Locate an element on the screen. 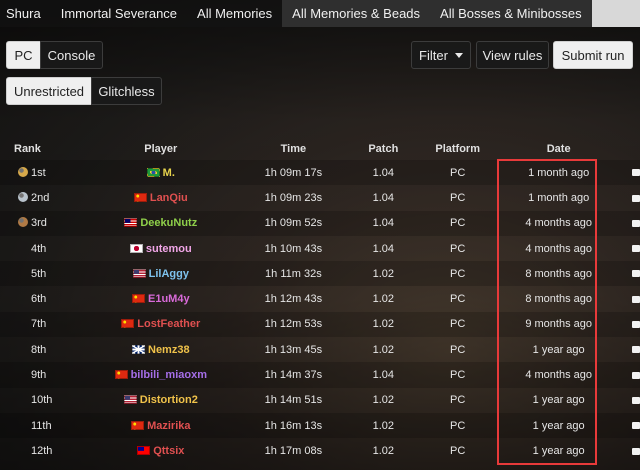 The width and height of the screenshot is (640, 470). rank-cell: 9th is located at coordinates (44, 375).